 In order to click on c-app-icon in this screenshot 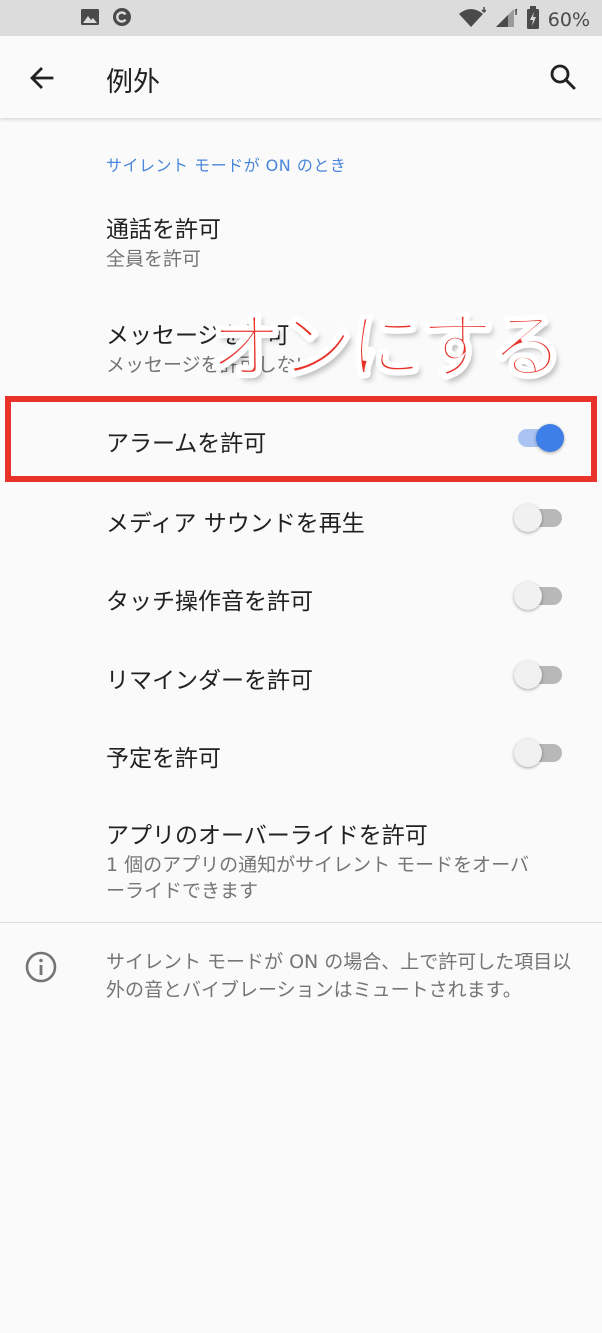, I will do `click(122, 19)`.